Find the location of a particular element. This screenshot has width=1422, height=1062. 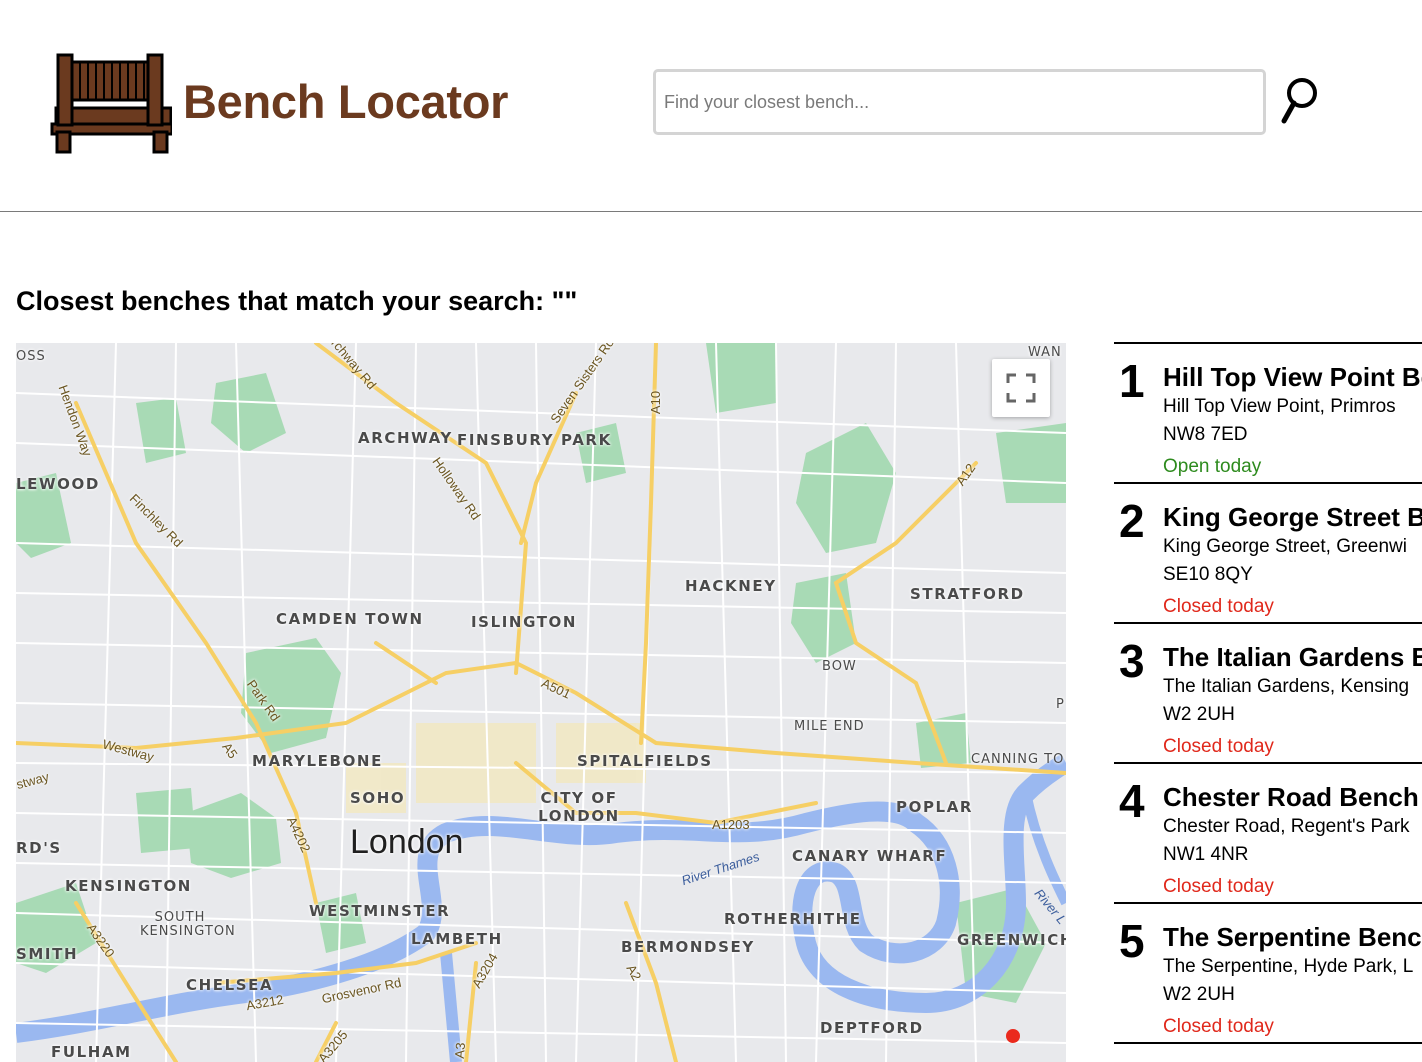

brand-title: Bench Locator is located at coordinates (345, 101).